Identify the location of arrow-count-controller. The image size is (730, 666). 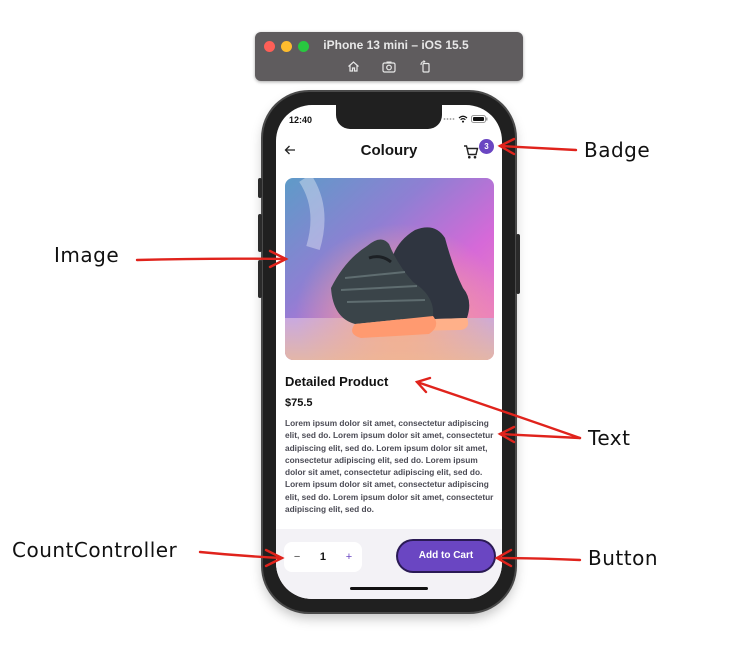
(241, 558).